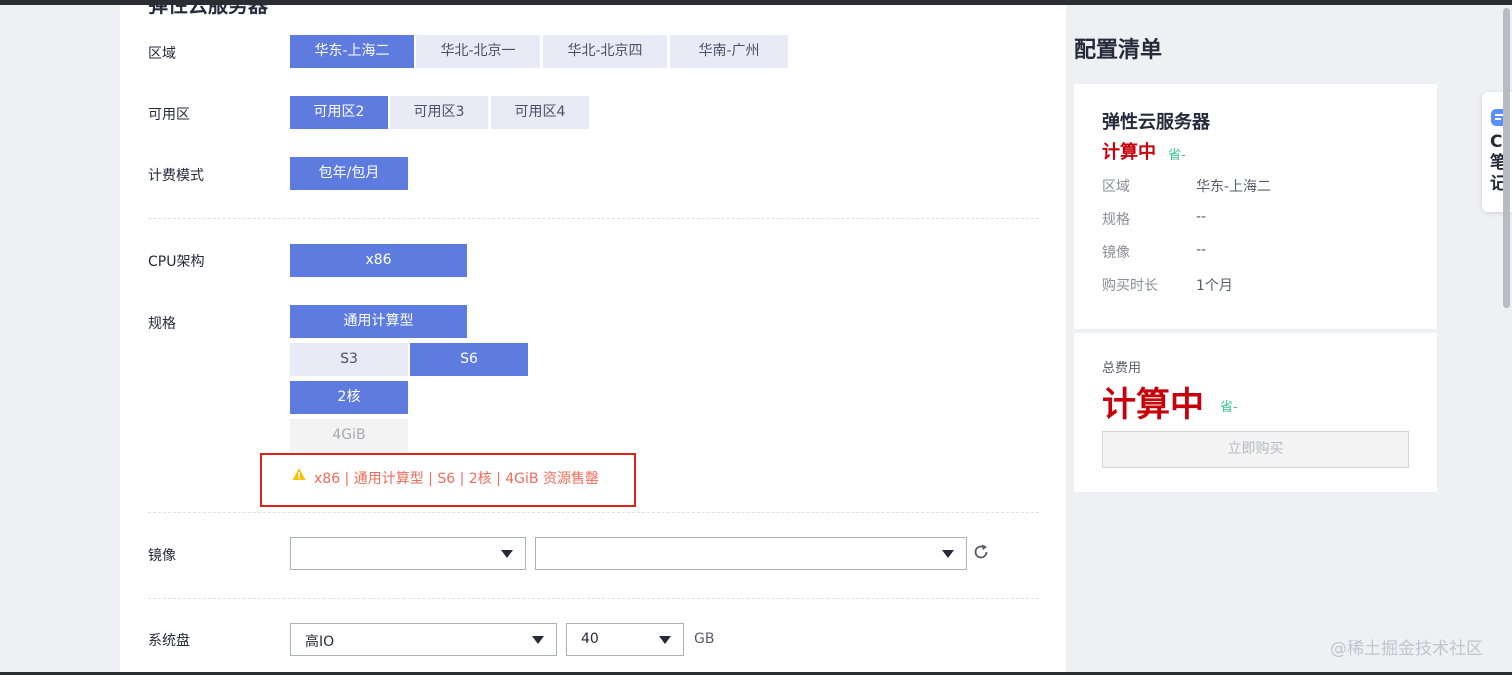  Describe the element at coordinates (1229, 407) in the screenshot. I see `total-save-tag: 省-` at that location.